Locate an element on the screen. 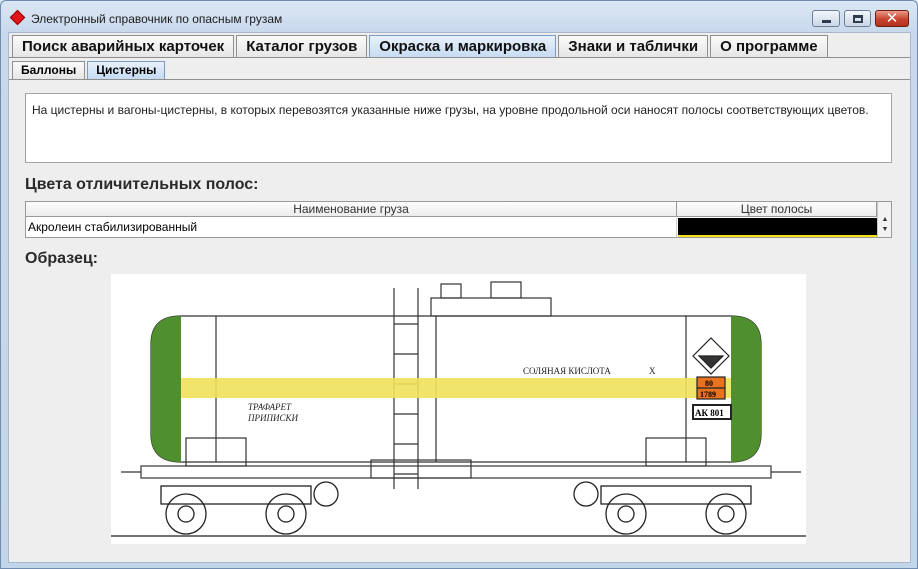 The height and width of the screenshot is (569, 918). window-title: Электронный справочник по опасным грузам is located at coordinates (157, 19).